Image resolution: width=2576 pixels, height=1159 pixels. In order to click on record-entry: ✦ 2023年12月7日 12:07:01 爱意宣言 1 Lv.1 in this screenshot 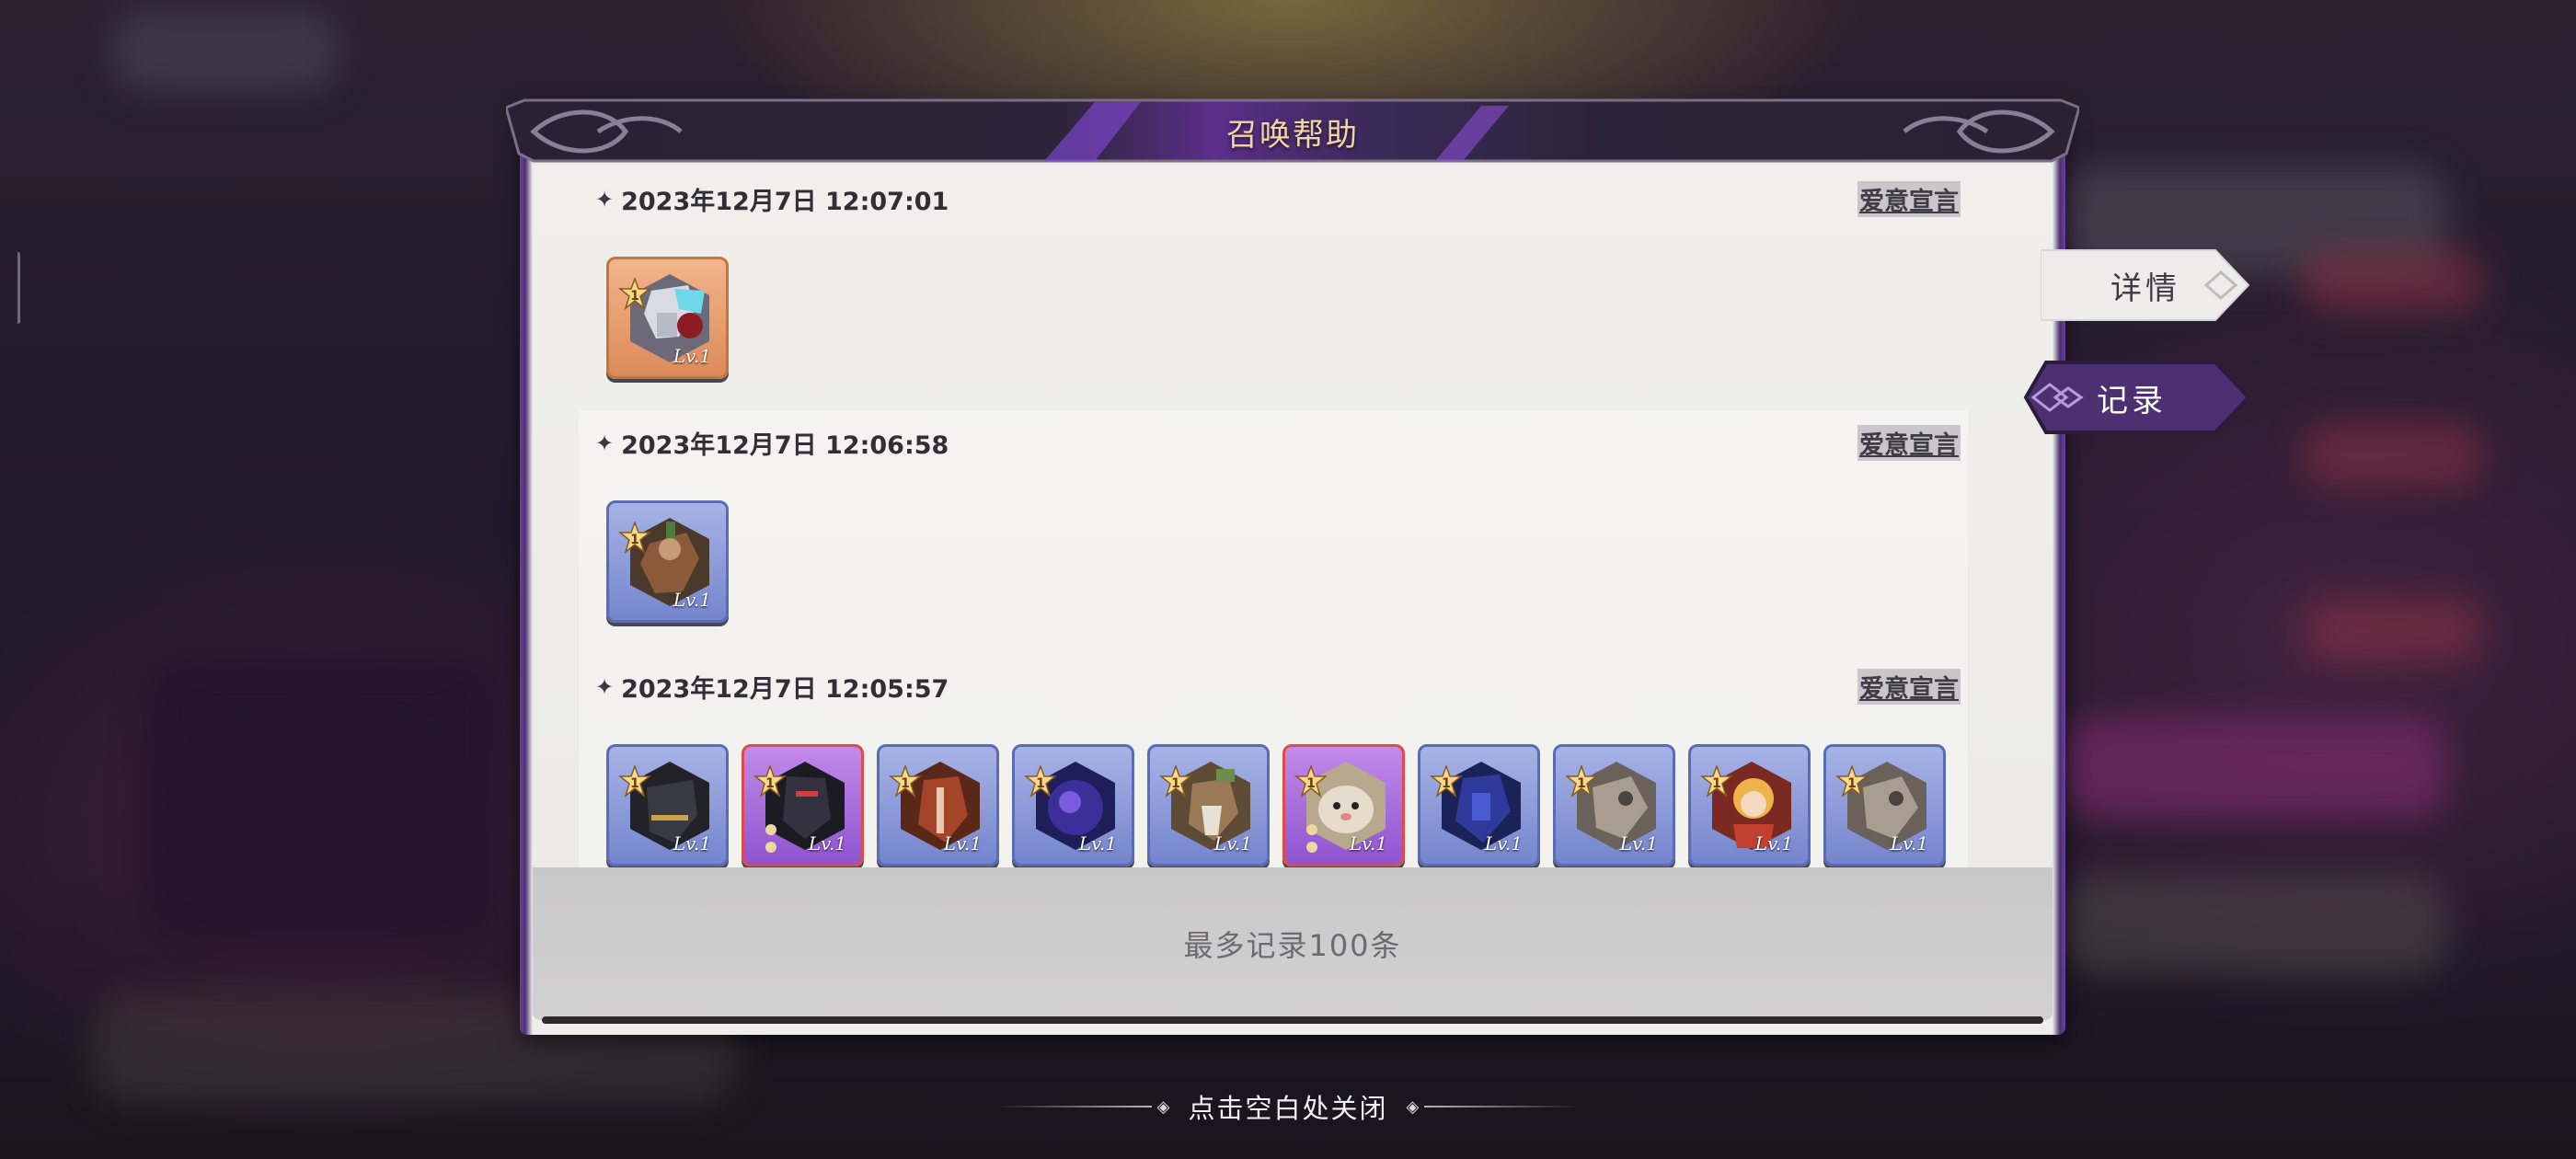, I will do `click(1273, 288)`.